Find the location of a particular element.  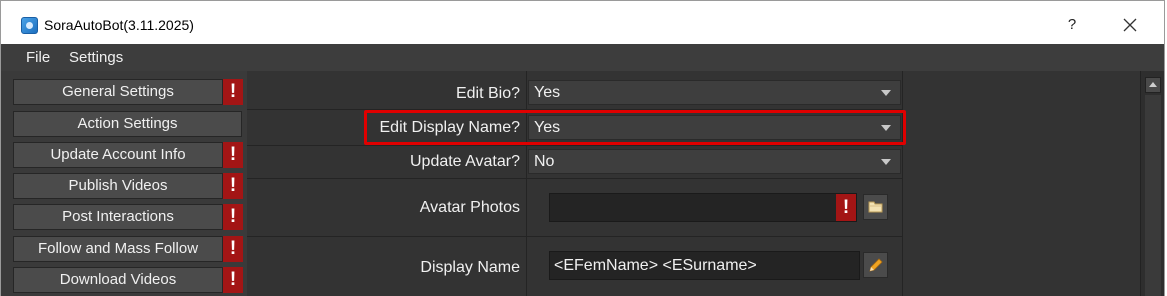

sidebar-item-label: Action Settings is located at coordinates (127, 123).